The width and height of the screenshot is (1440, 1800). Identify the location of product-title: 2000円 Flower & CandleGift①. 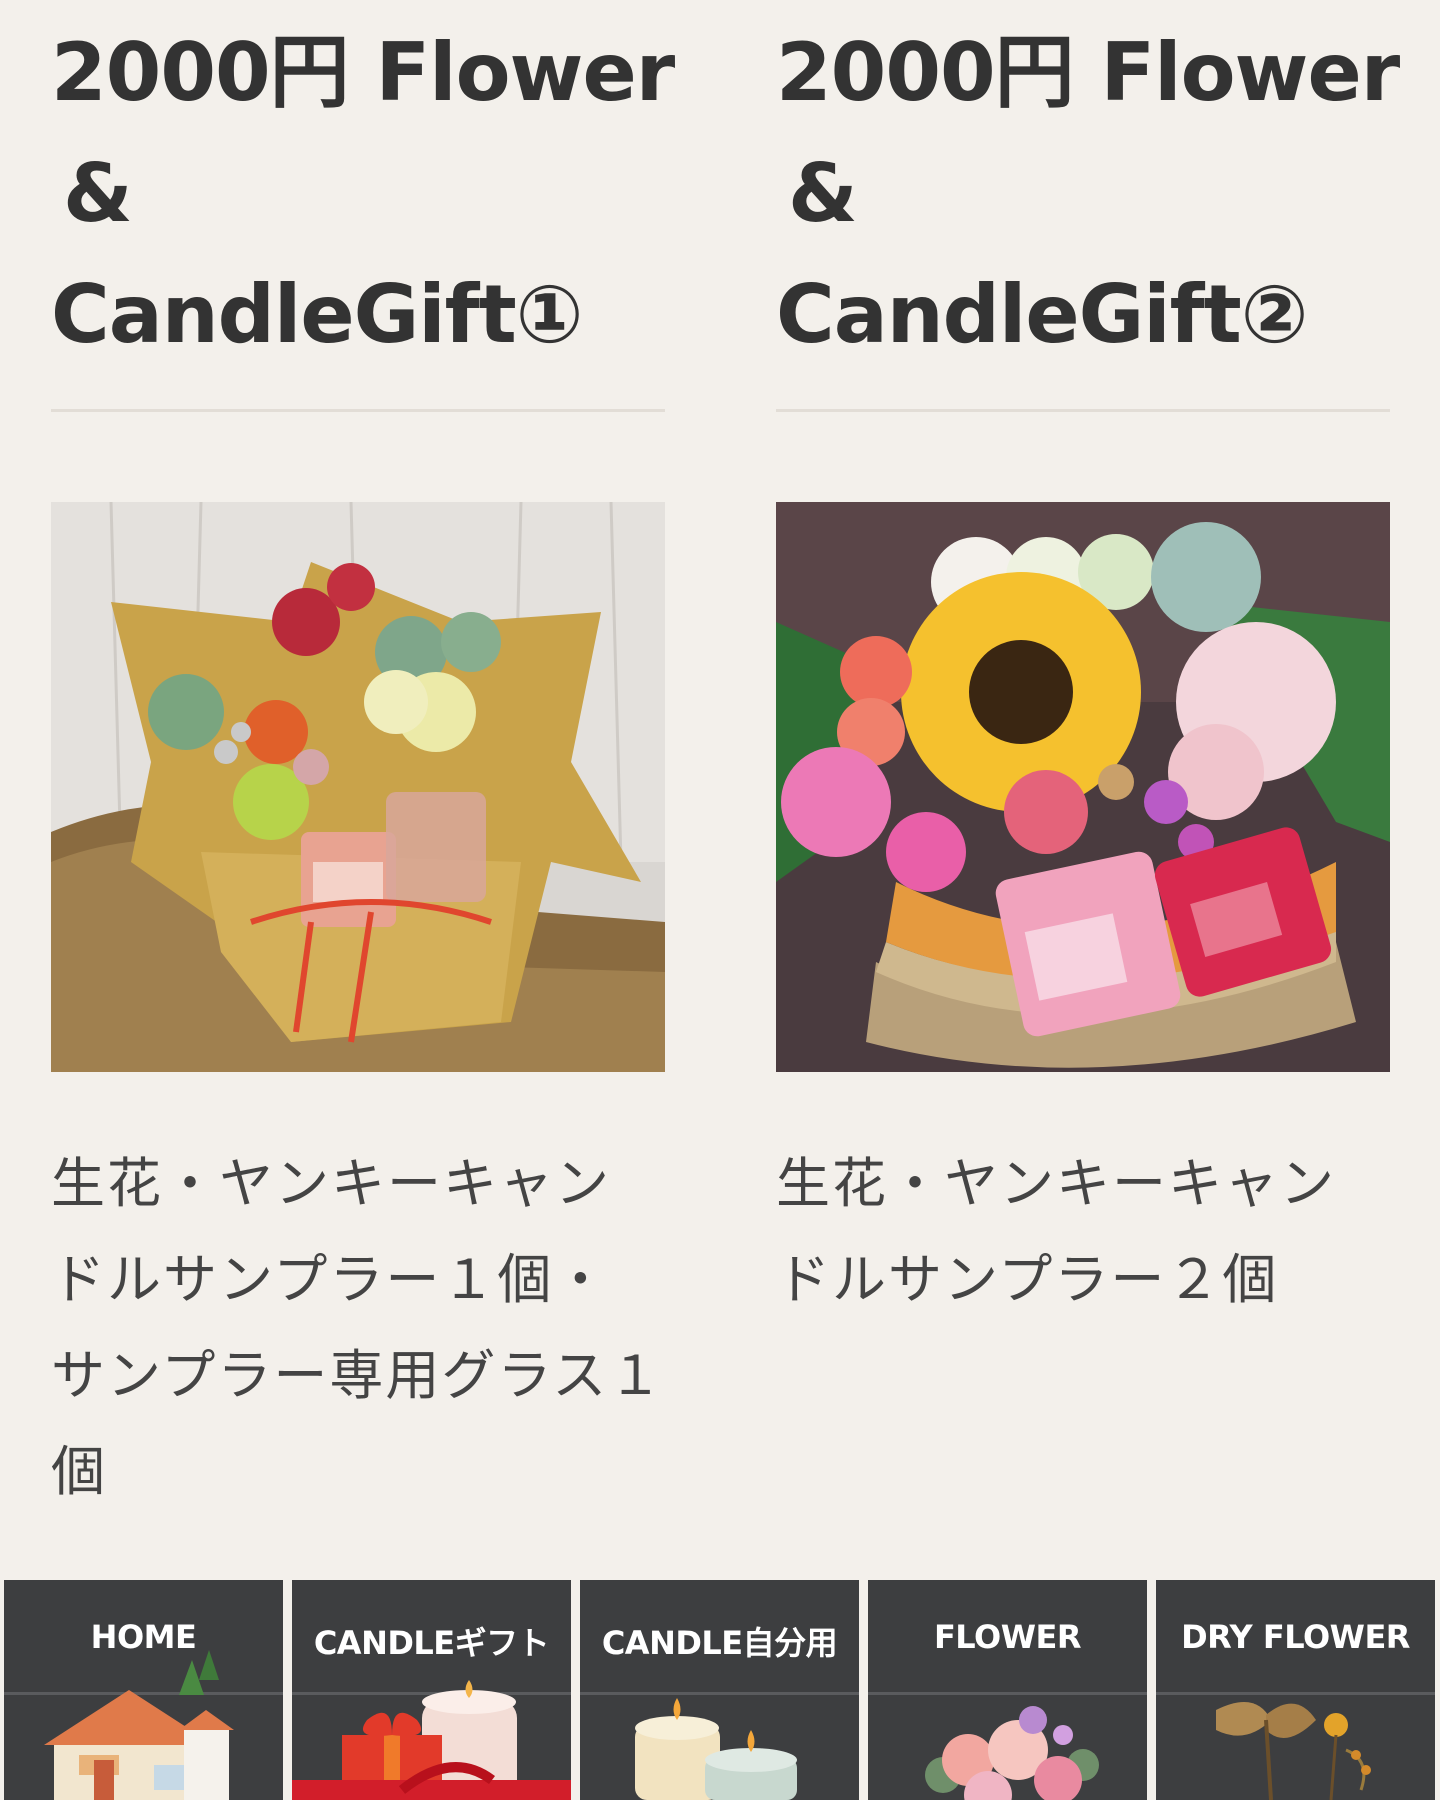
(363, 187).